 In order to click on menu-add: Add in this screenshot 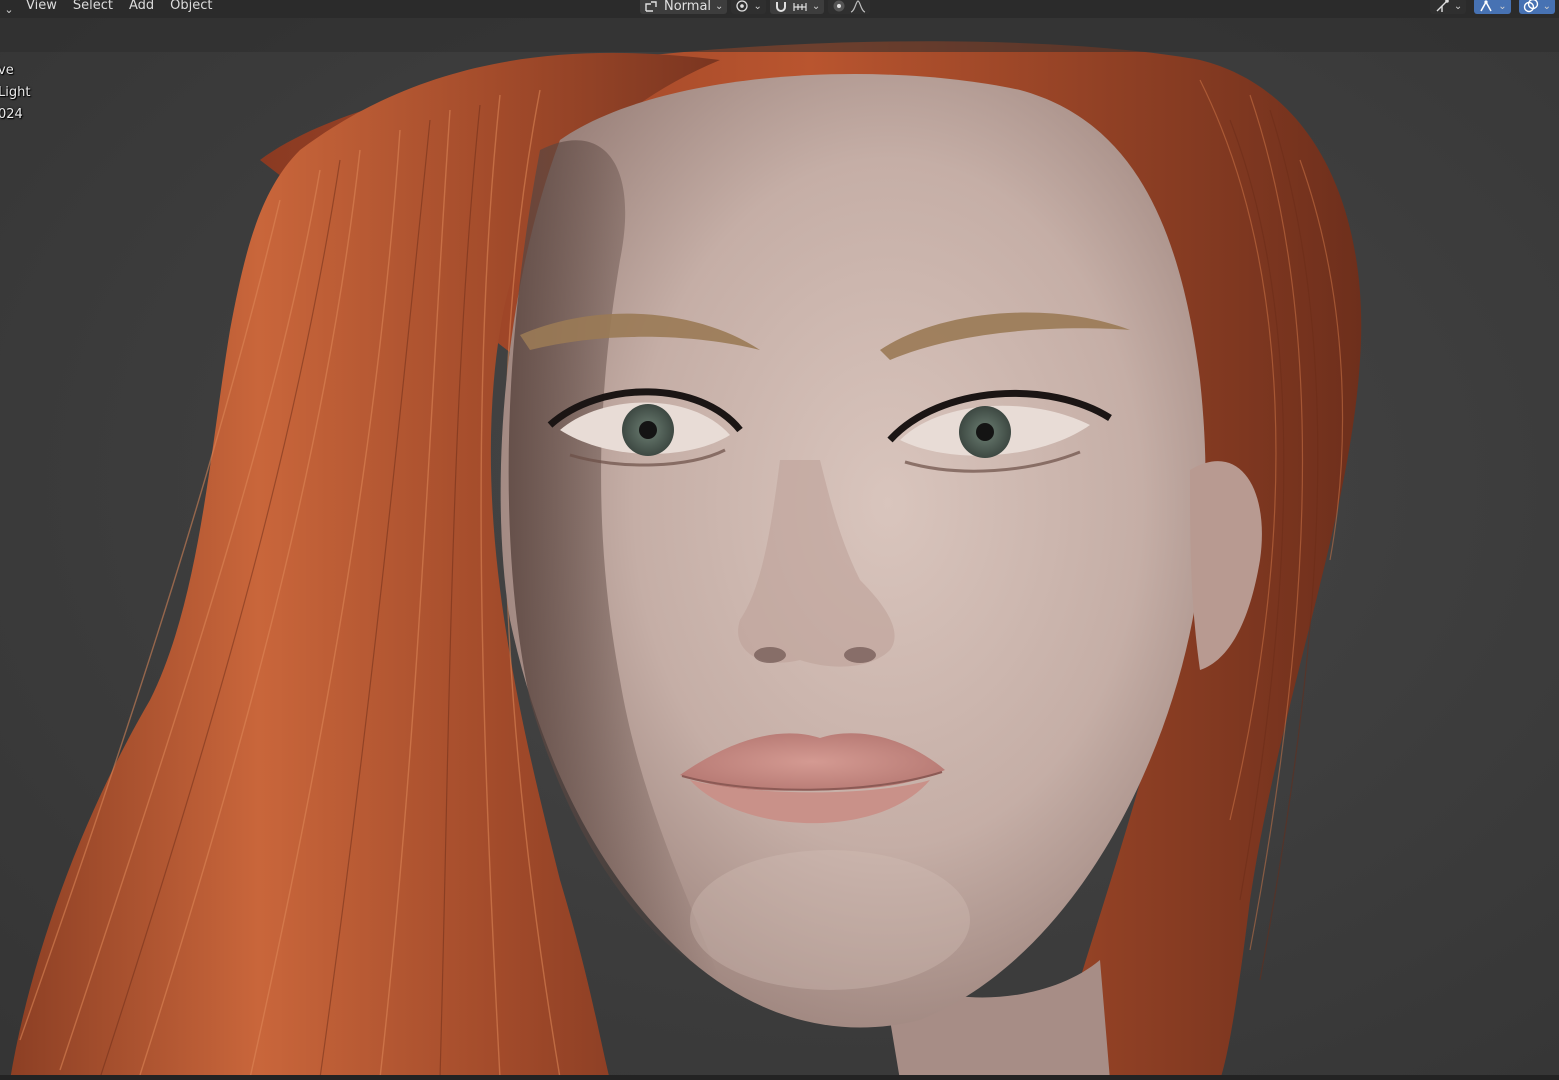, I will do `click(141, 6)`.